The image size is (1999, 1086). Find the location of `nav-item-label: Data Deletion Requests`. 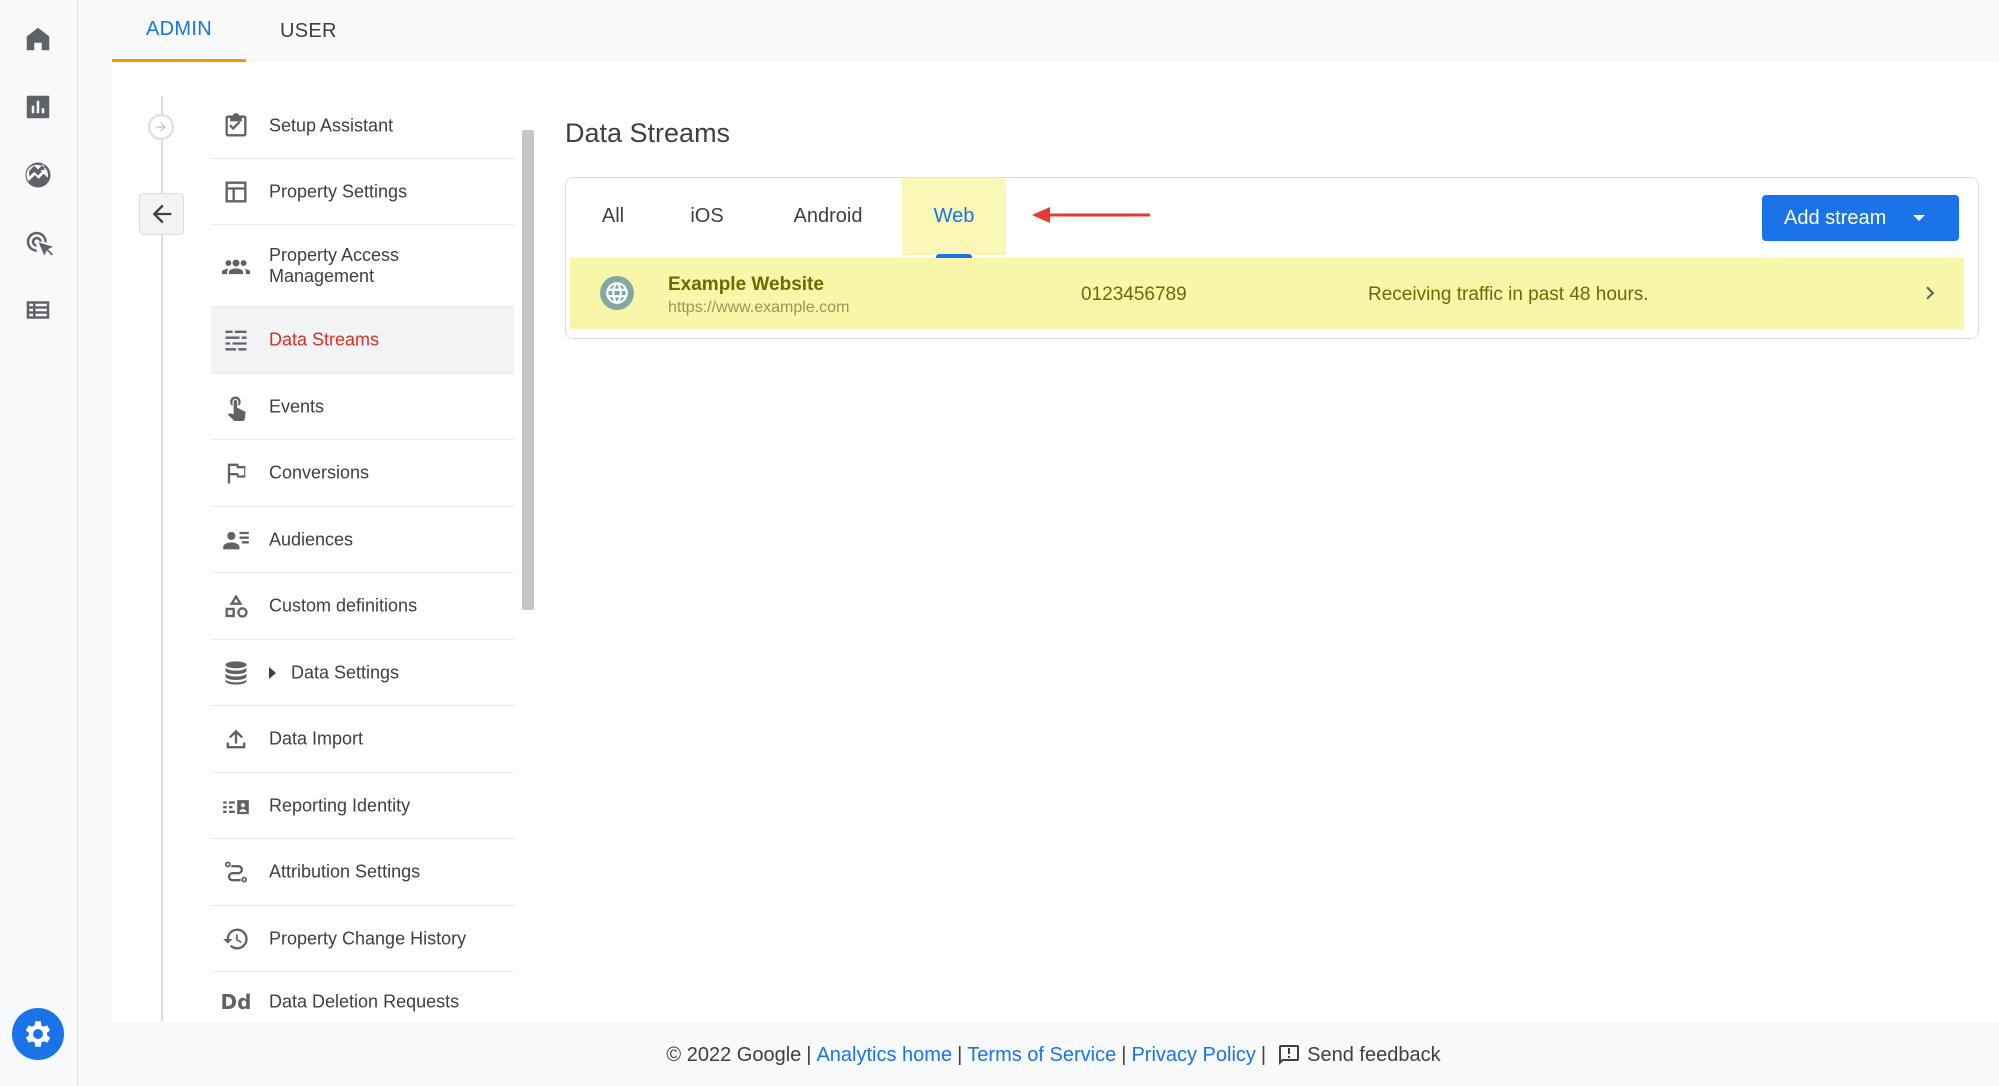

nav-item-label: Data Deletion Requests is located at coordinates (364, 1001).